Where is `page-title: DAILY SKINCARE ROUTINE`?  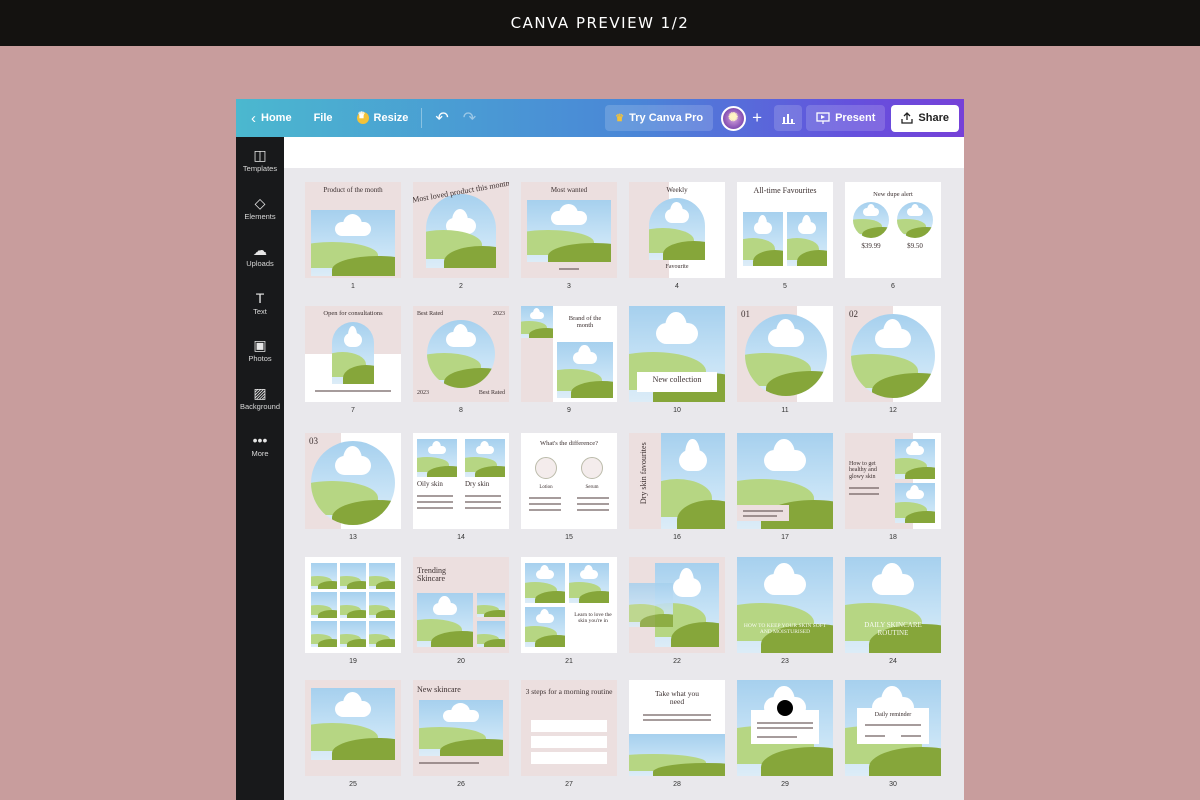 page-title: DAILY SKINCARE ROUTINE is located at coordinates (893, 629).